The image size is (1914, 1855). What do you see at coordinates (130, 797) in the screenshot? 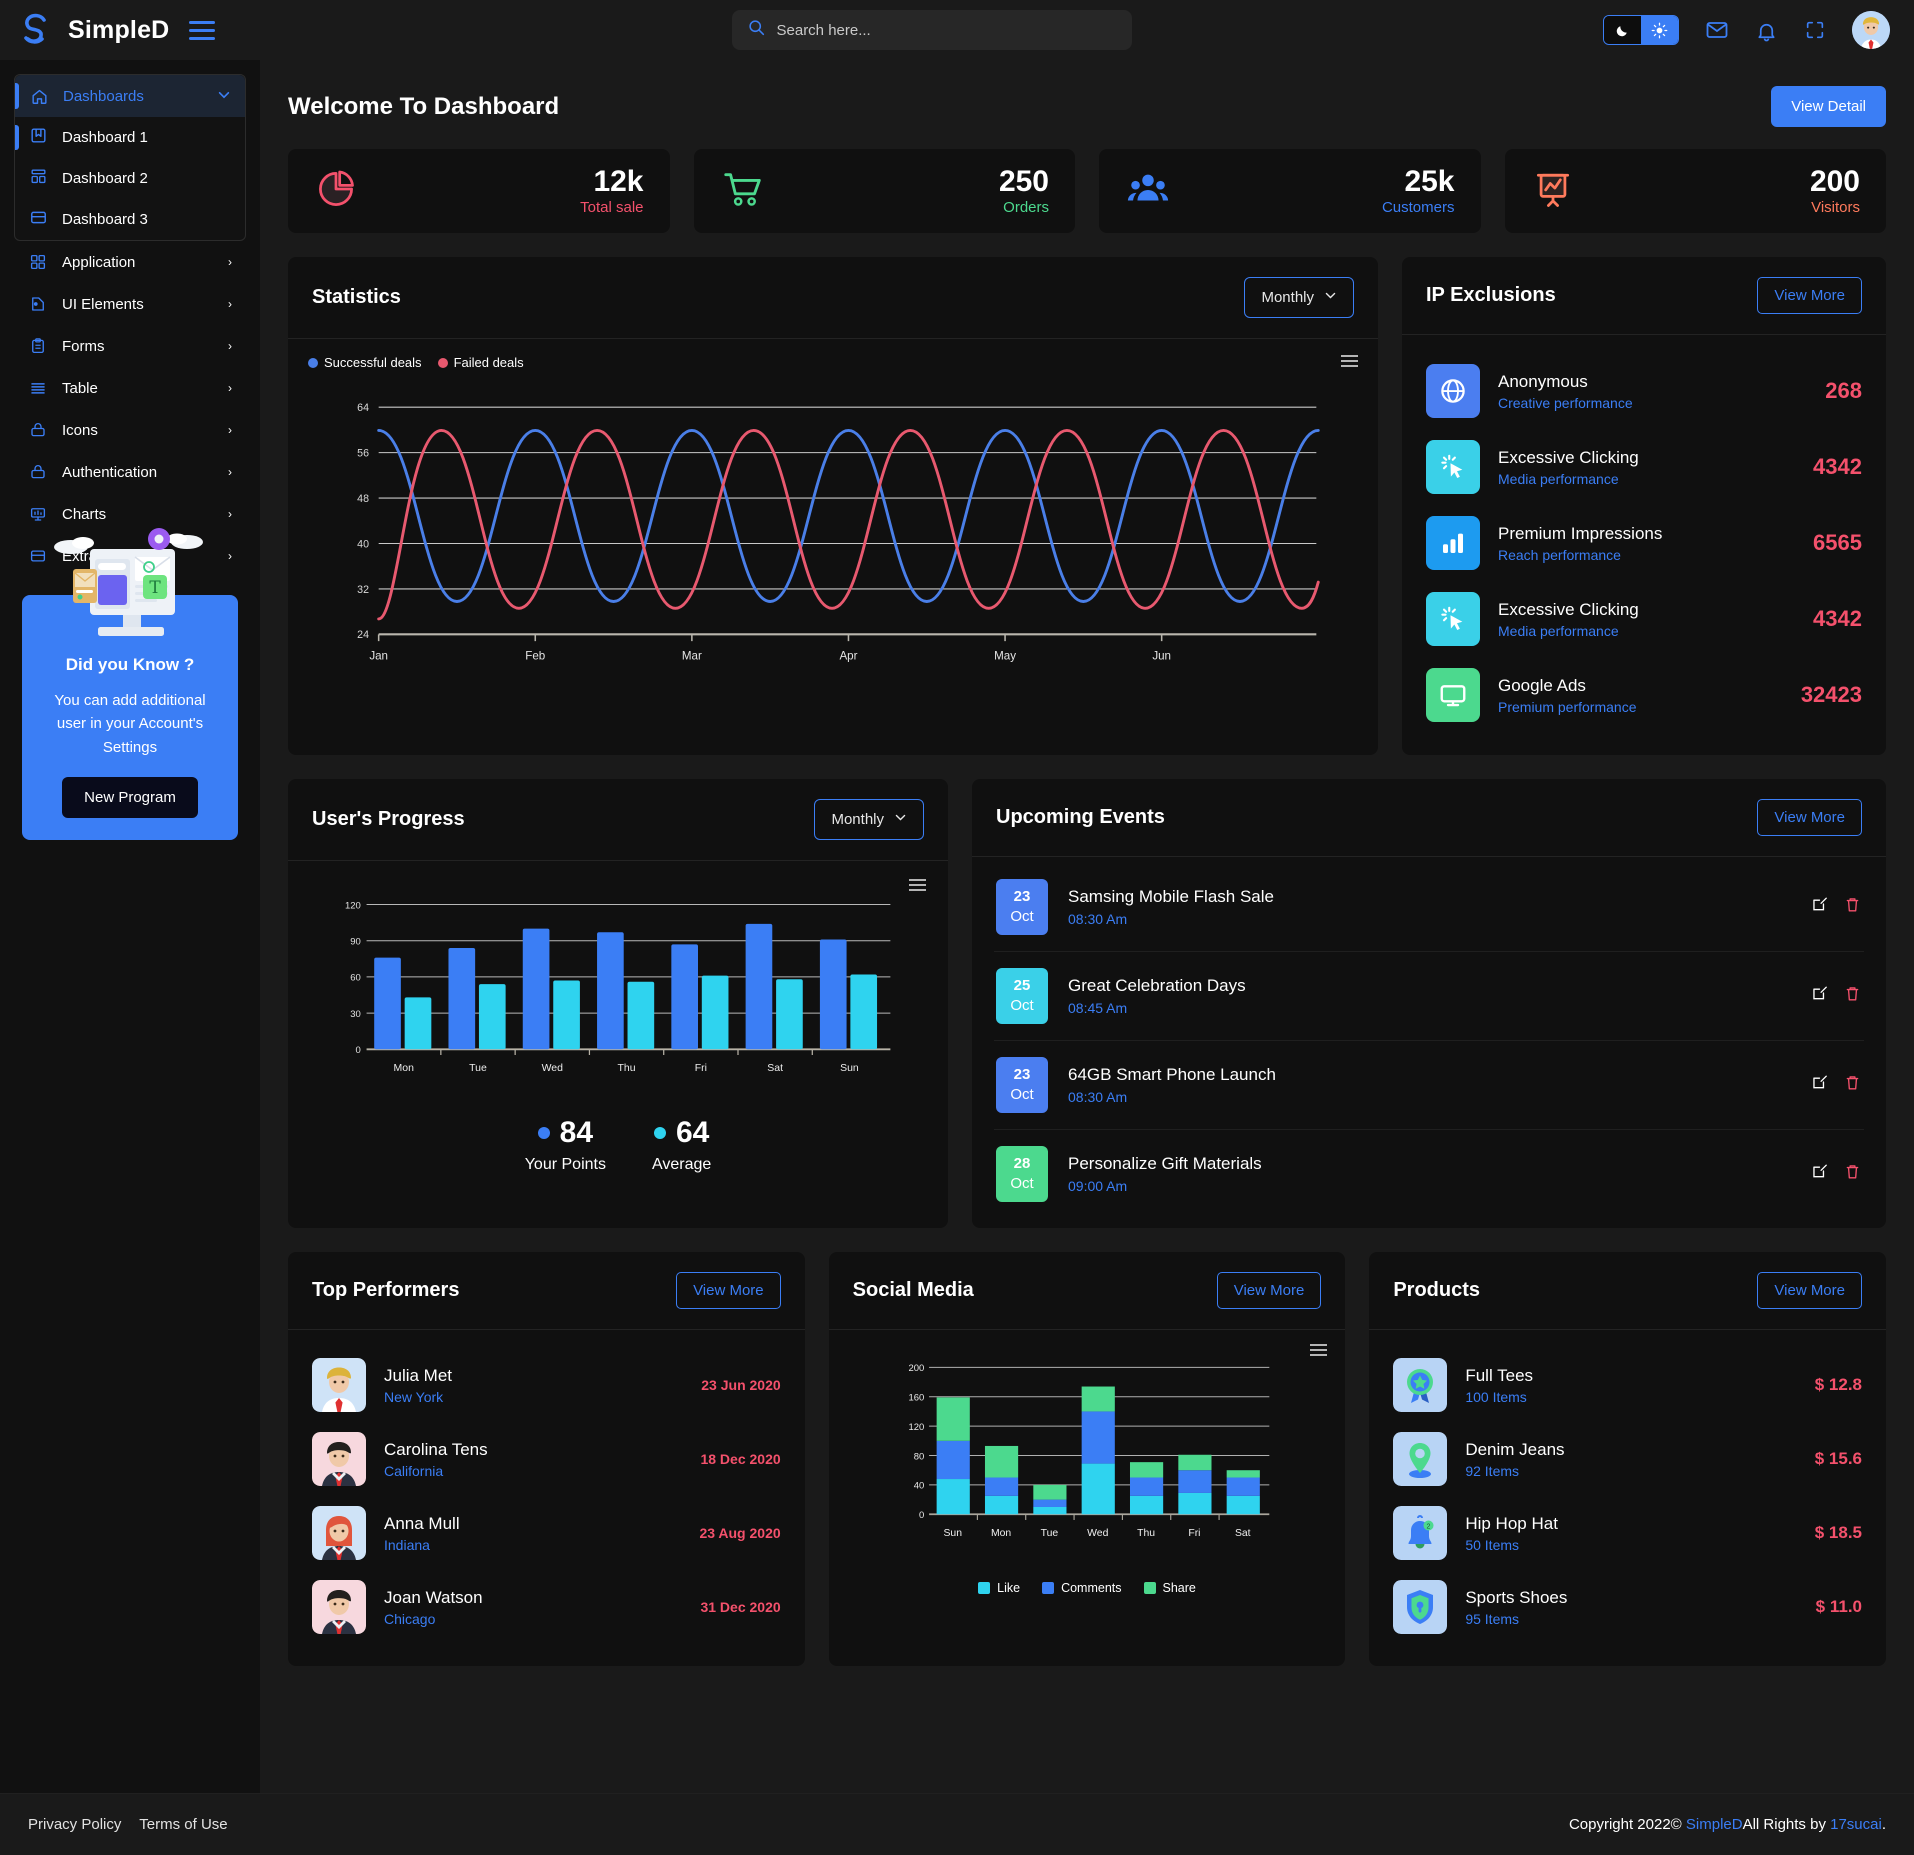
I see `new-program-button: New Program` at bounding box center [130, 797].